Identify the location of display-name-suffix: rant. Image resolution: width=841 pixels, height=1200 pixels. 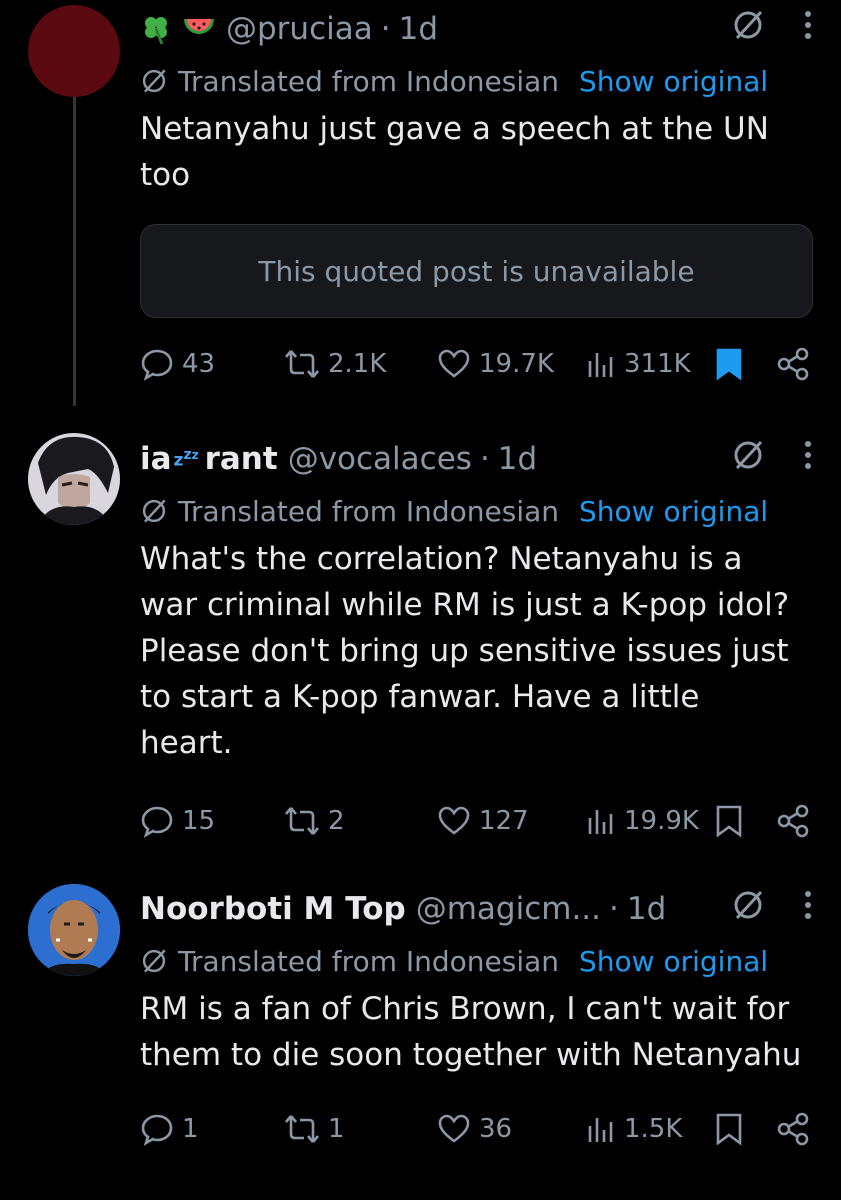
(241, 459).